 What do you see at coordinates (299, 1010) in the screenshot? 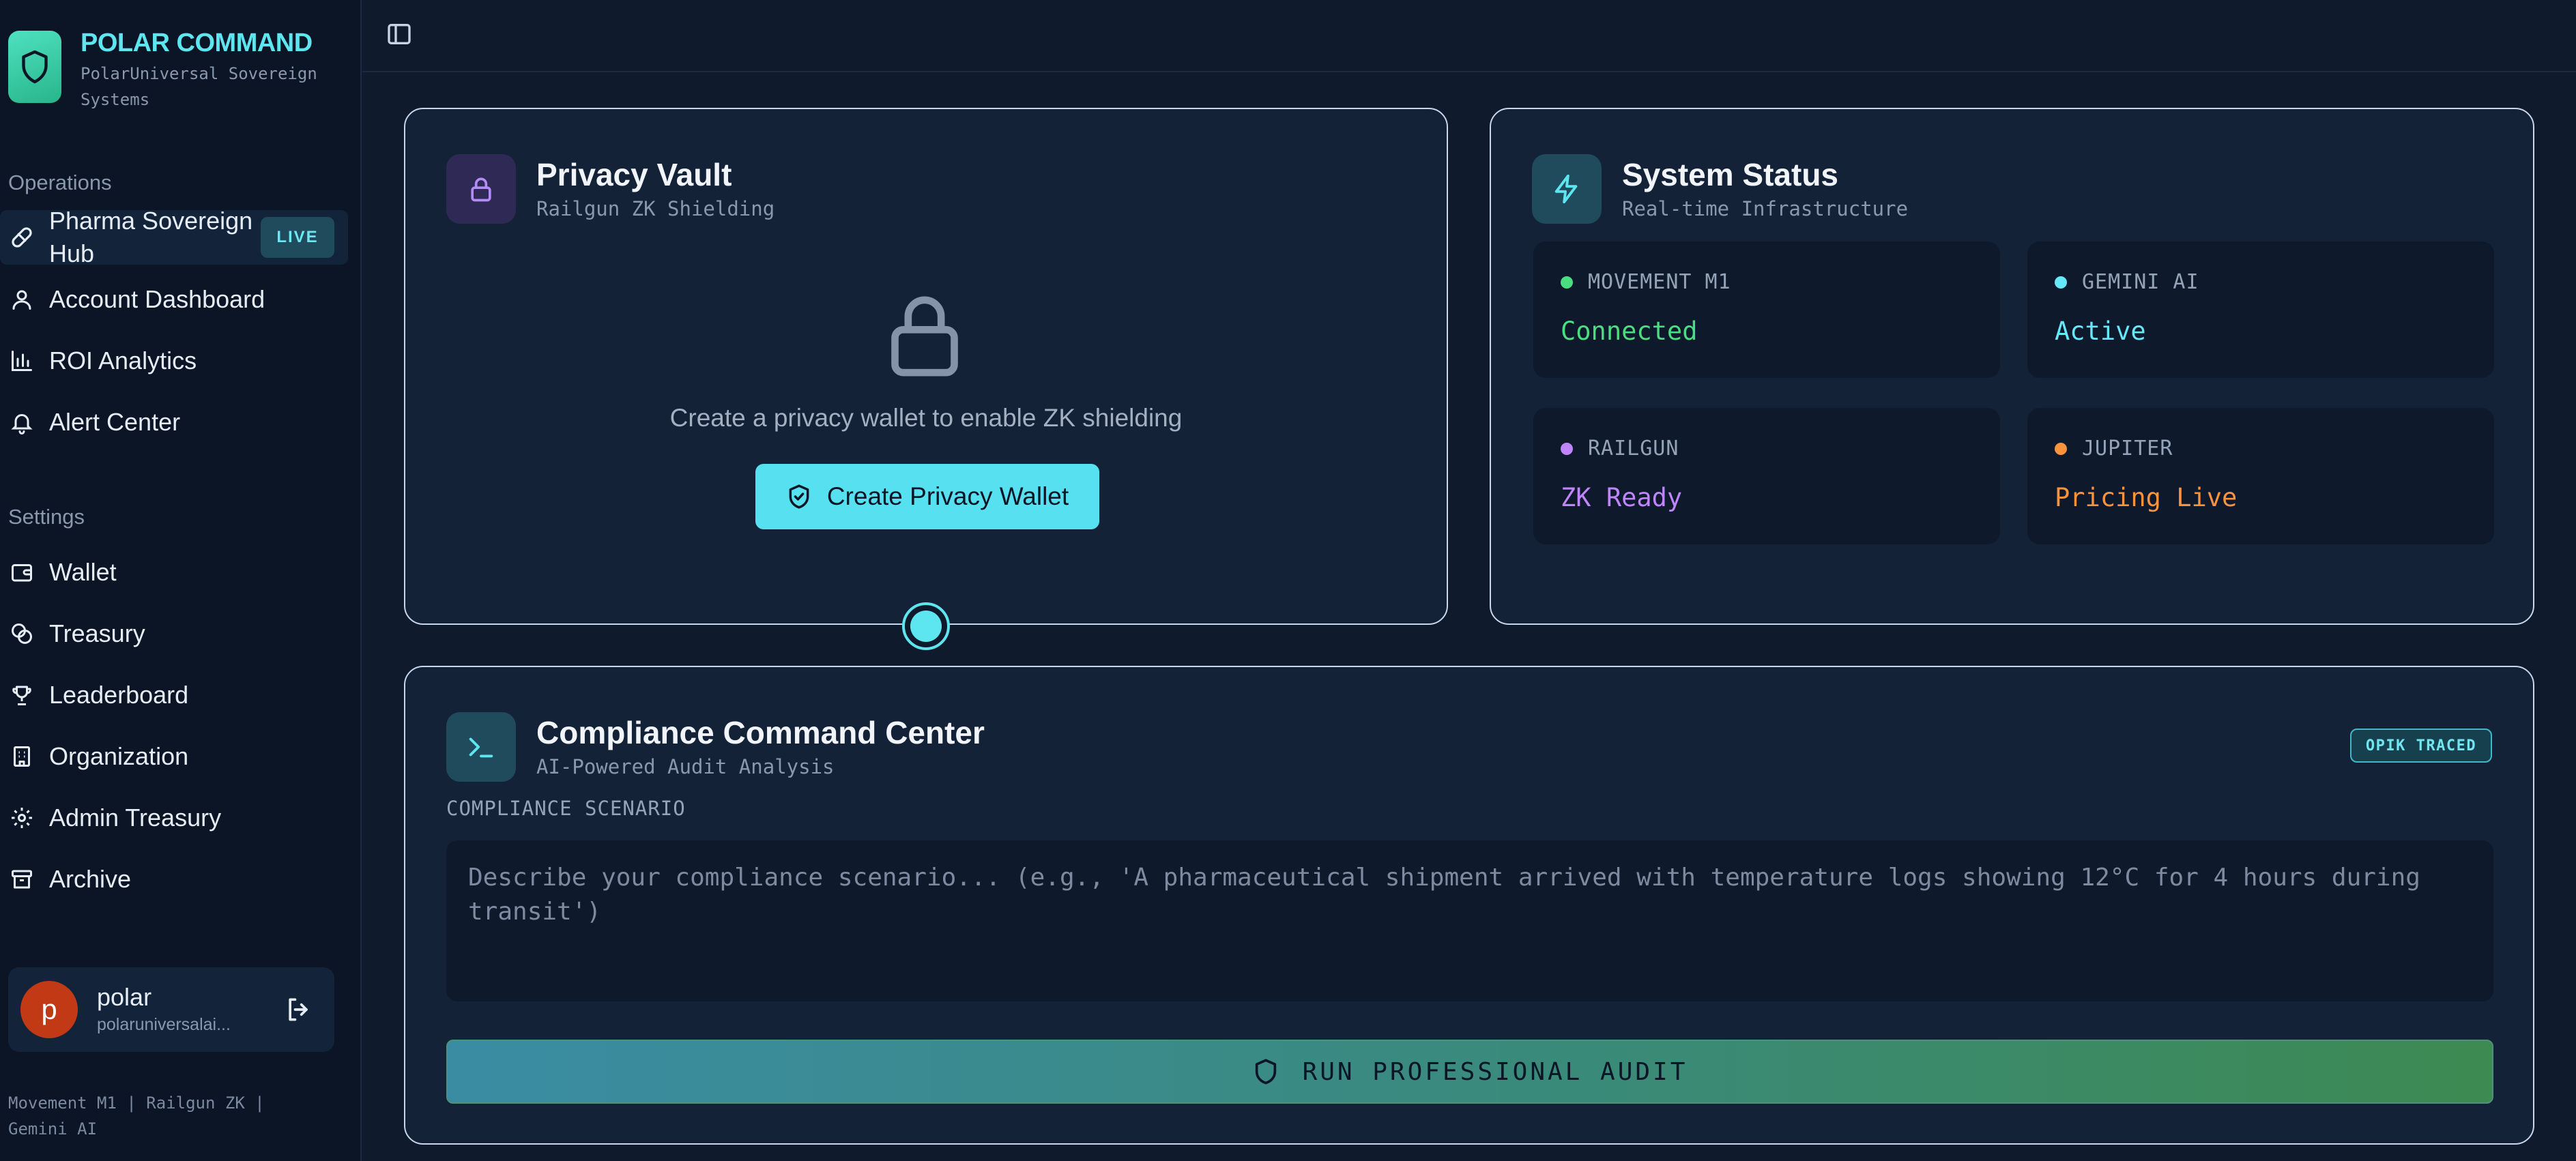
I see `logout-icon` at bounding box center [299, 1010].